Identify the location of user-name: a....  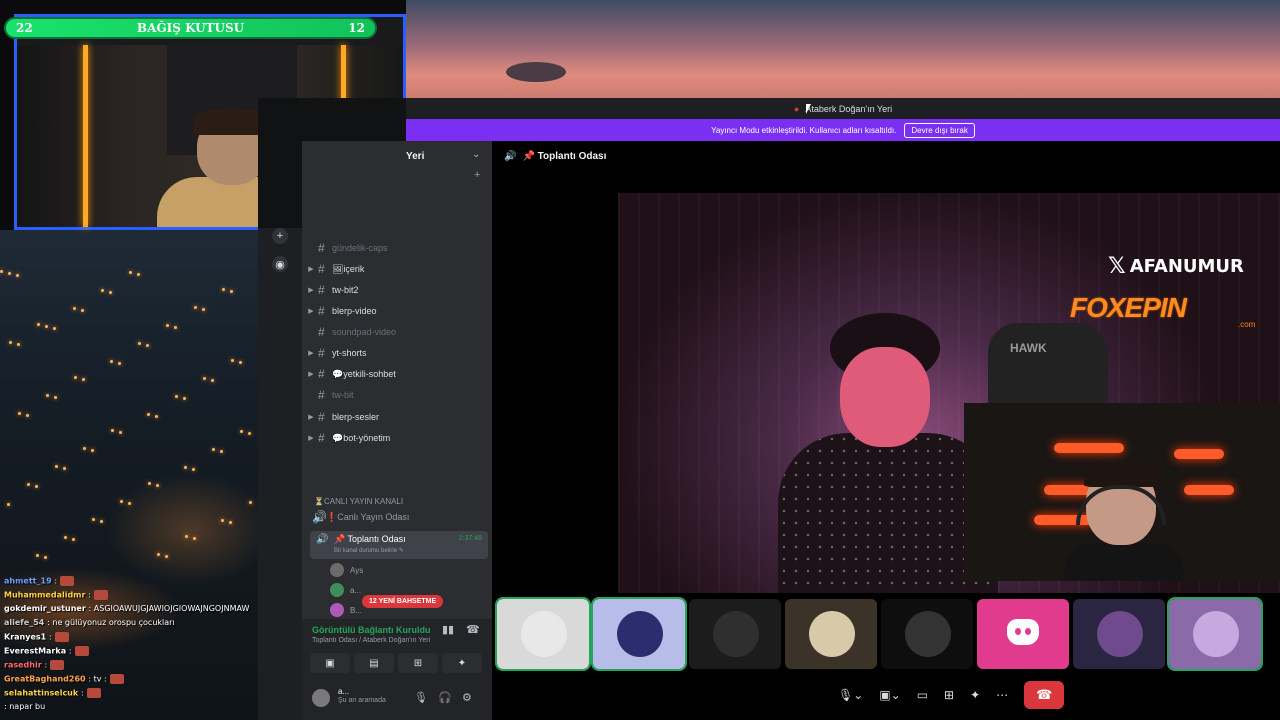
(344, 691).